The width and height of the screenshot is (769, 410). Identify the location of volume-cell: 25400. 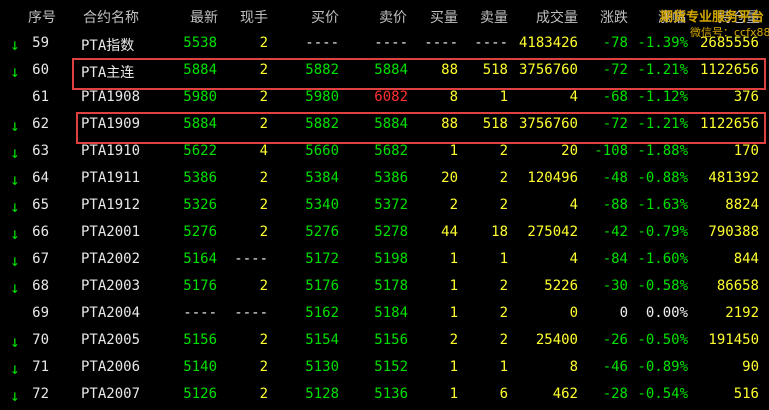
(556, 340).